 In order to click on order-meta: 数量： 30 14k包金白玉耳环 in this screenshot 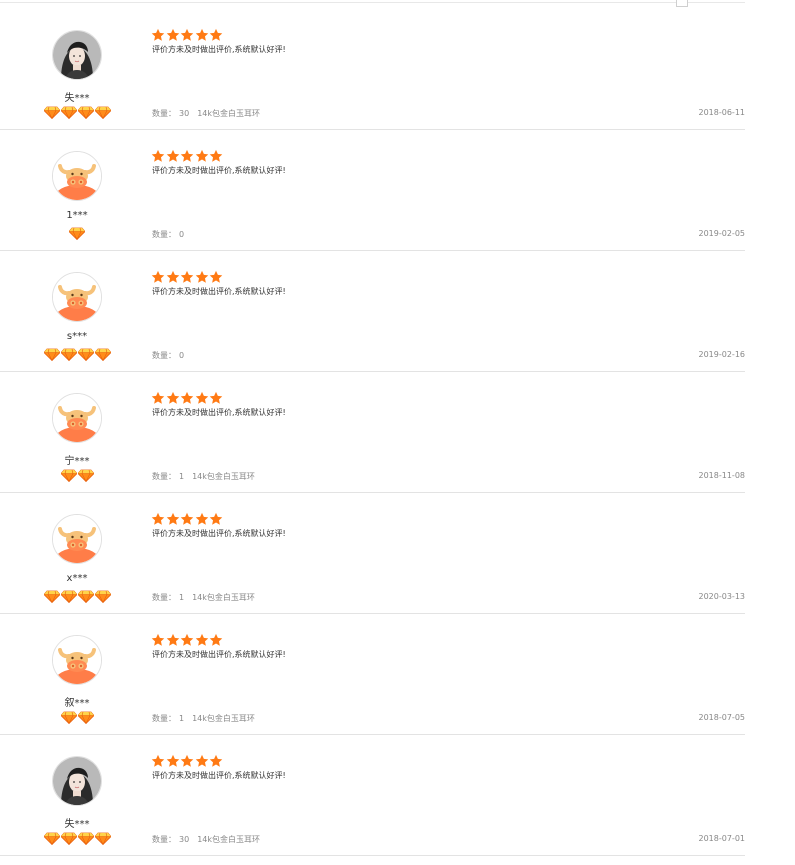, I will do `click(206, 839)`.